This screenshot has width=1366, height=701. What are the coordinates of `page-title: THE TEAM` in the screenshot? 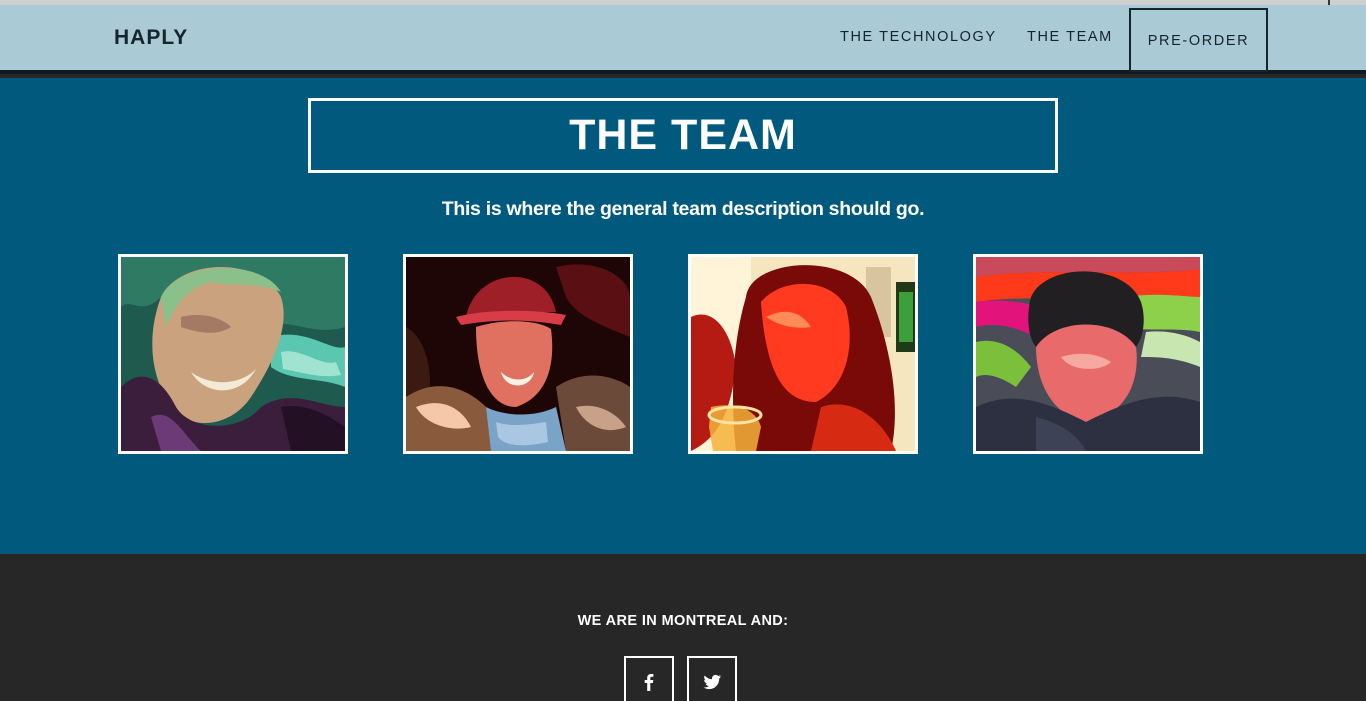 It's located at (683, 135).